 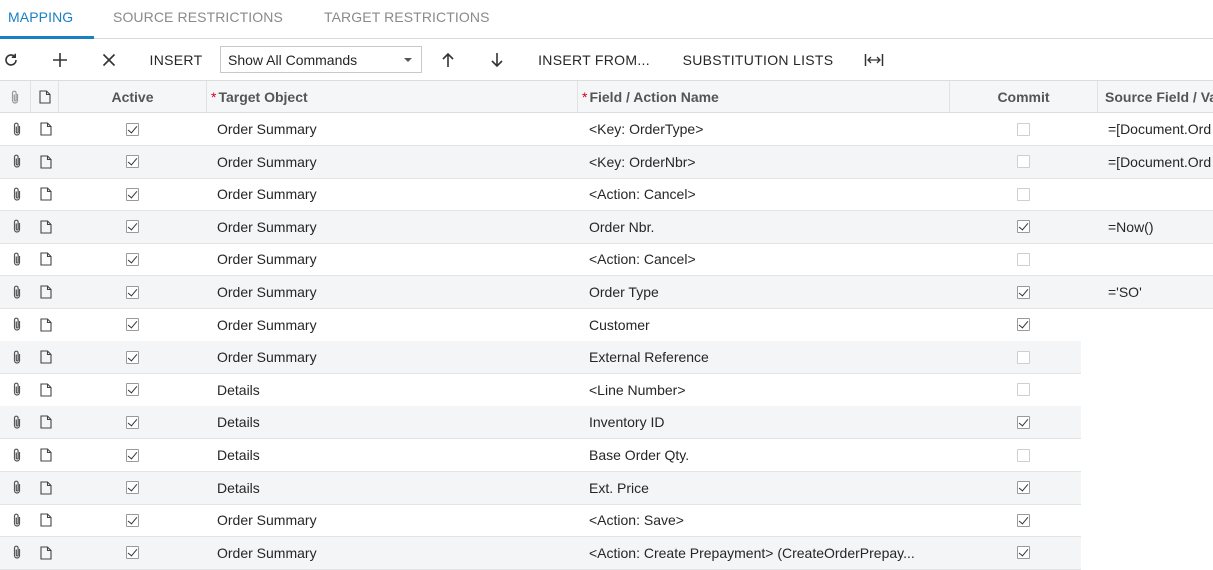 I want to click on field-action-cell: <Key: OrderNbr>, so click(x=765, y=162).